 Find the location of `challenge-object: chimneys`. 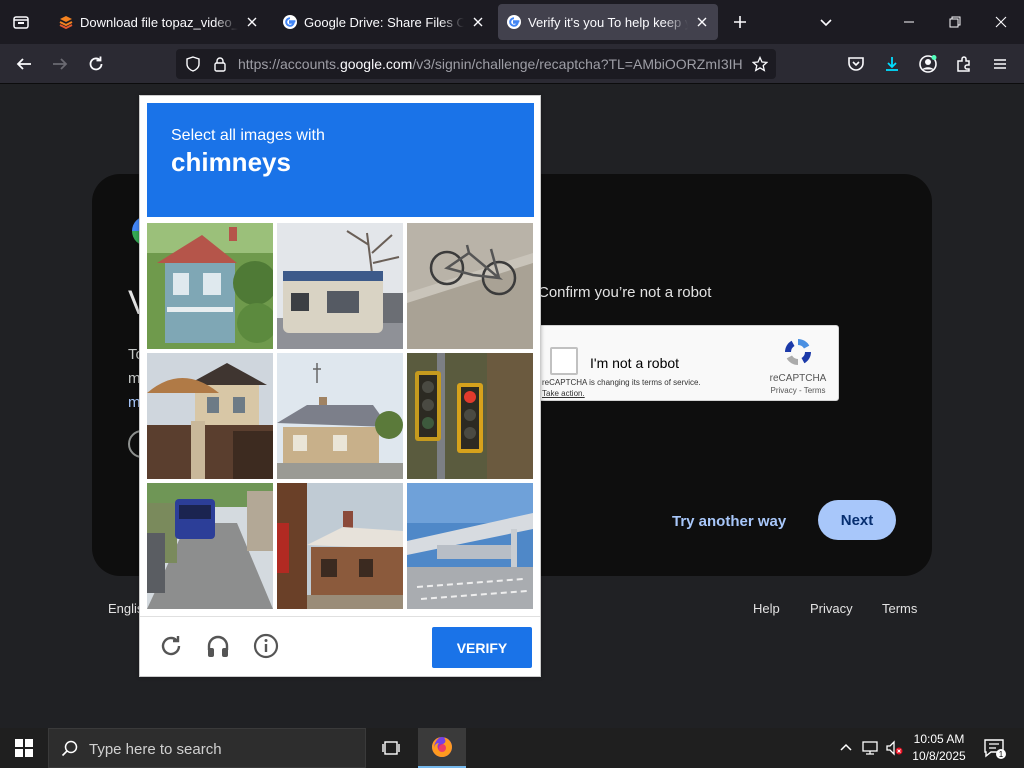

challenge-object: chimneys is located at coordinates (231, 162).